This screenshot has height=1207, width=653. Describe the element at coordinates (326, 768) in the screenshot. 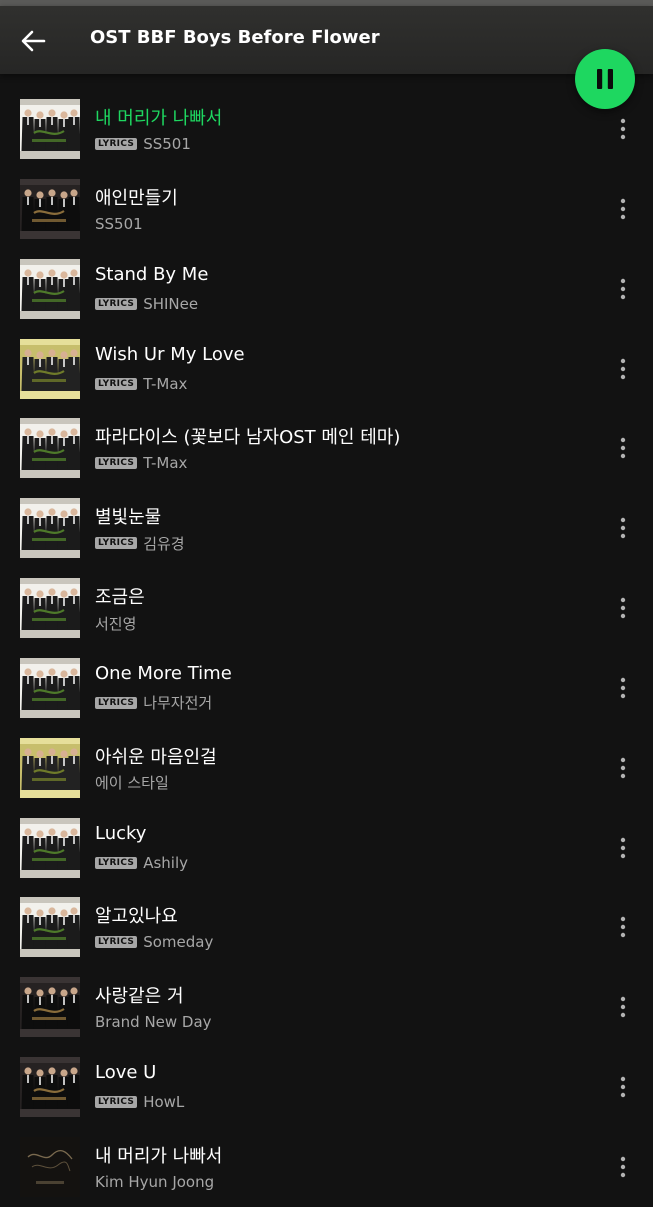

I see `track-row: 아쉬운 마음인걸에이 스타일` at that location.